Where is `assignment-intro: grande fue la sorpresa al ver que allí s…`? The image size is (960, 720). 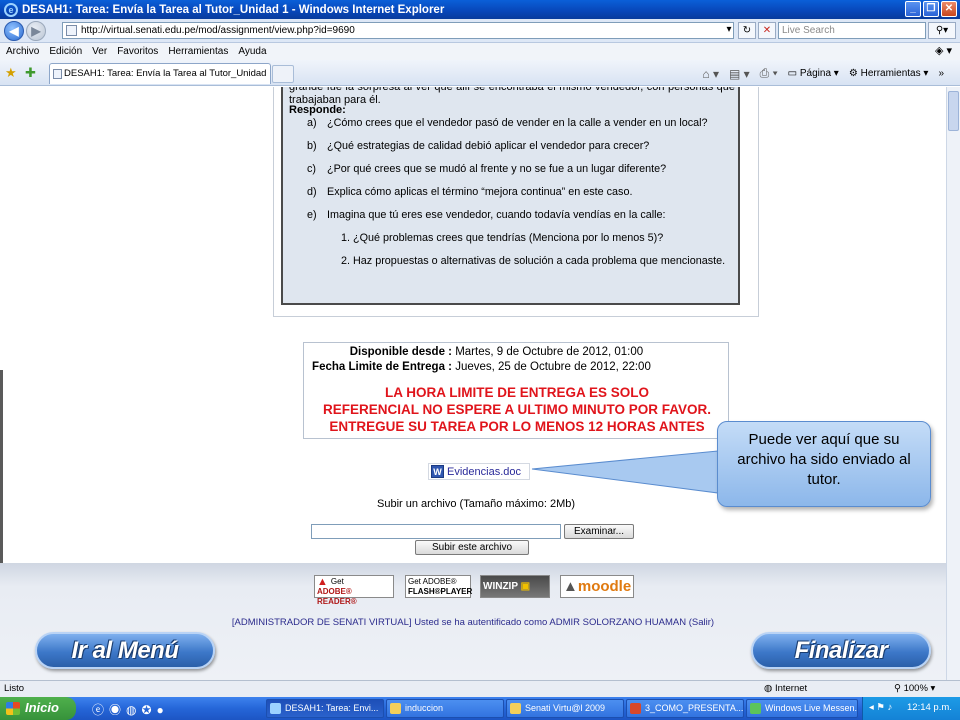 assignment-intro: grande fue la sorpresa al ver que allí s… is located at coordinates (512, 96).